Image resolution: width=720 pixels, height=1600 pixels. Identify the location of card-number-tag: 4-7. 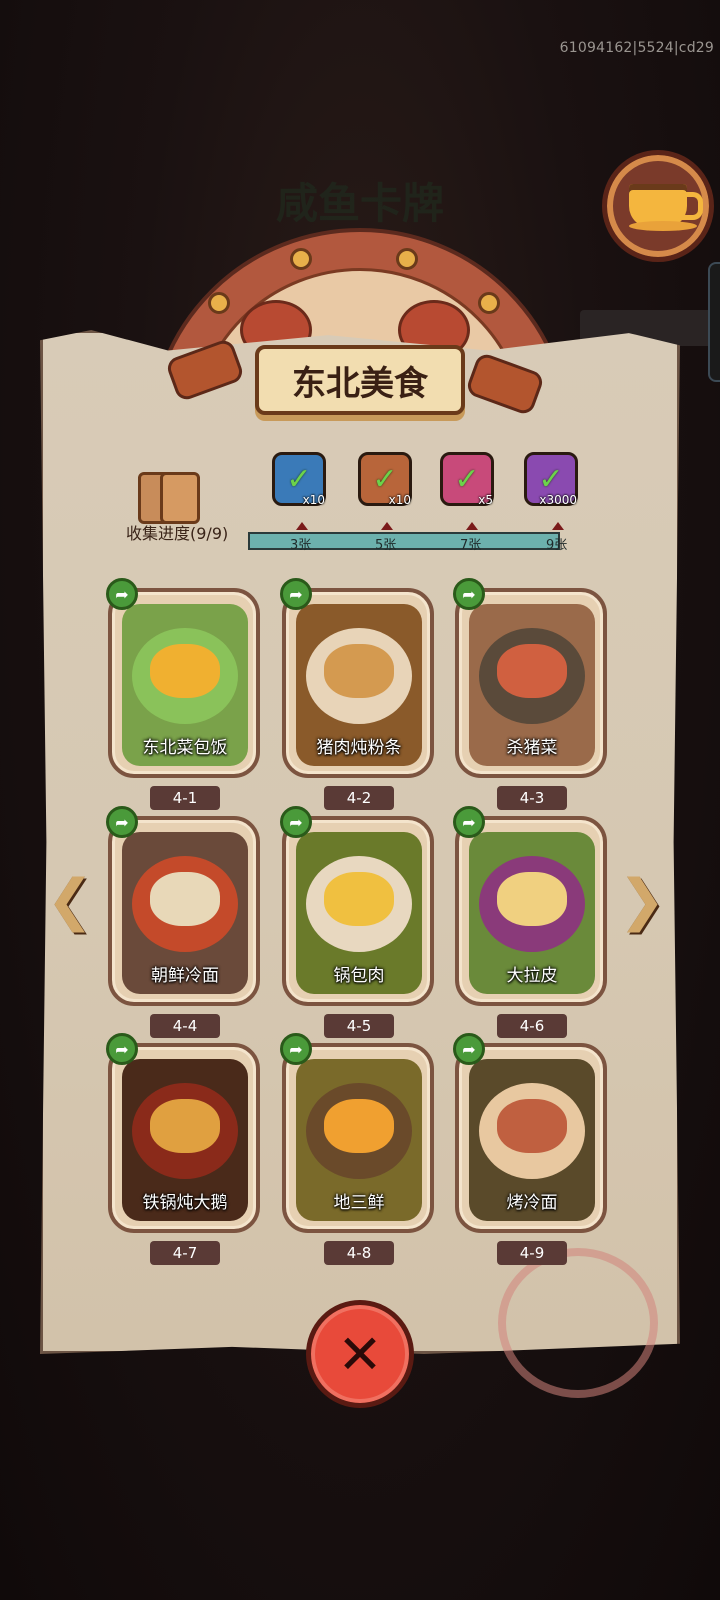
(185, 1253).